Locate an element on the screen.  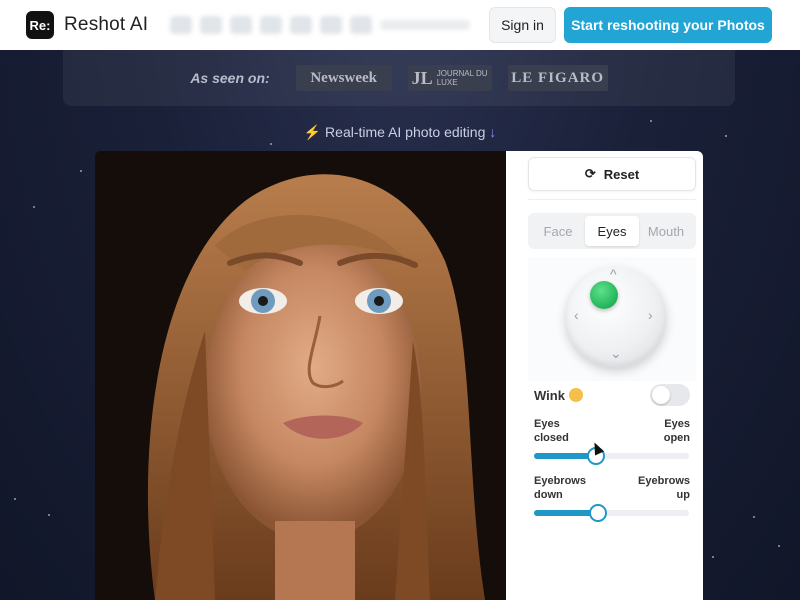
wink-label-text: Wink is located at coordinates (549, 395).